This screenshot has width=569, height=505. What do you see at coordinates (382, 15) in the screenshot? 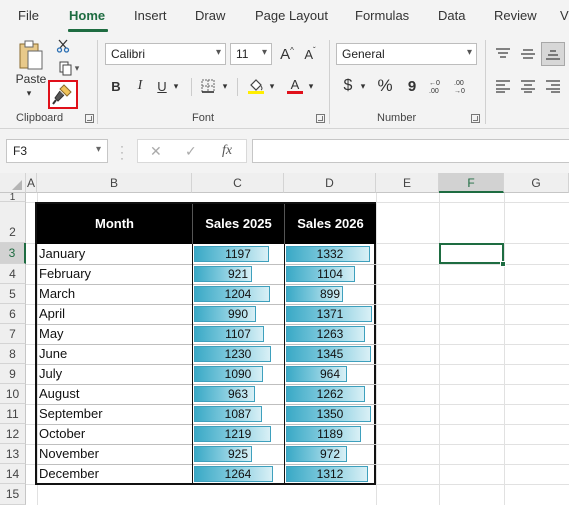
I see `tab-formulas: Formulas` at bounding box center [382, 15].